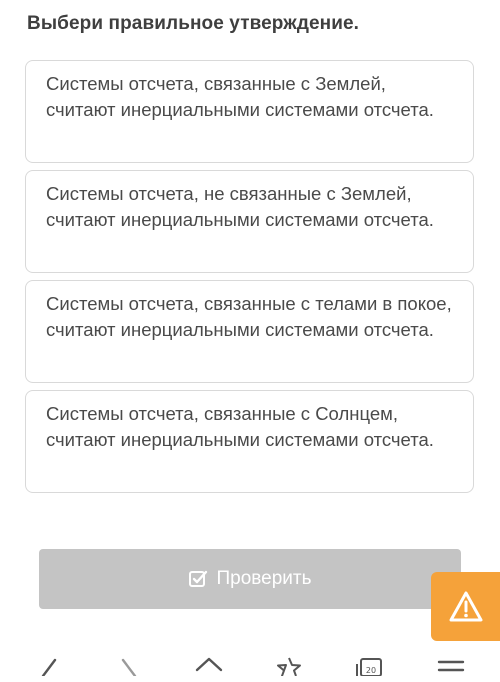 Image resolution: width=500 pixels, height=682 pixels. I want to click on bookmark-nav-button, so click(289, 669).